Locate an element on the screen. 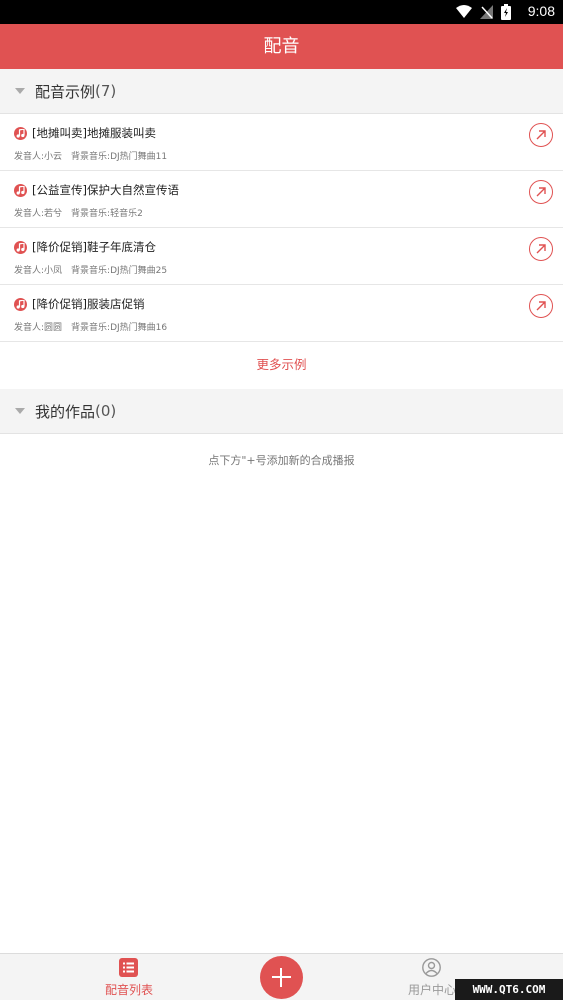  sample-meta: 发音人:若兮 背景音乐:轻音乐2 is located at coordinates (78, 212).